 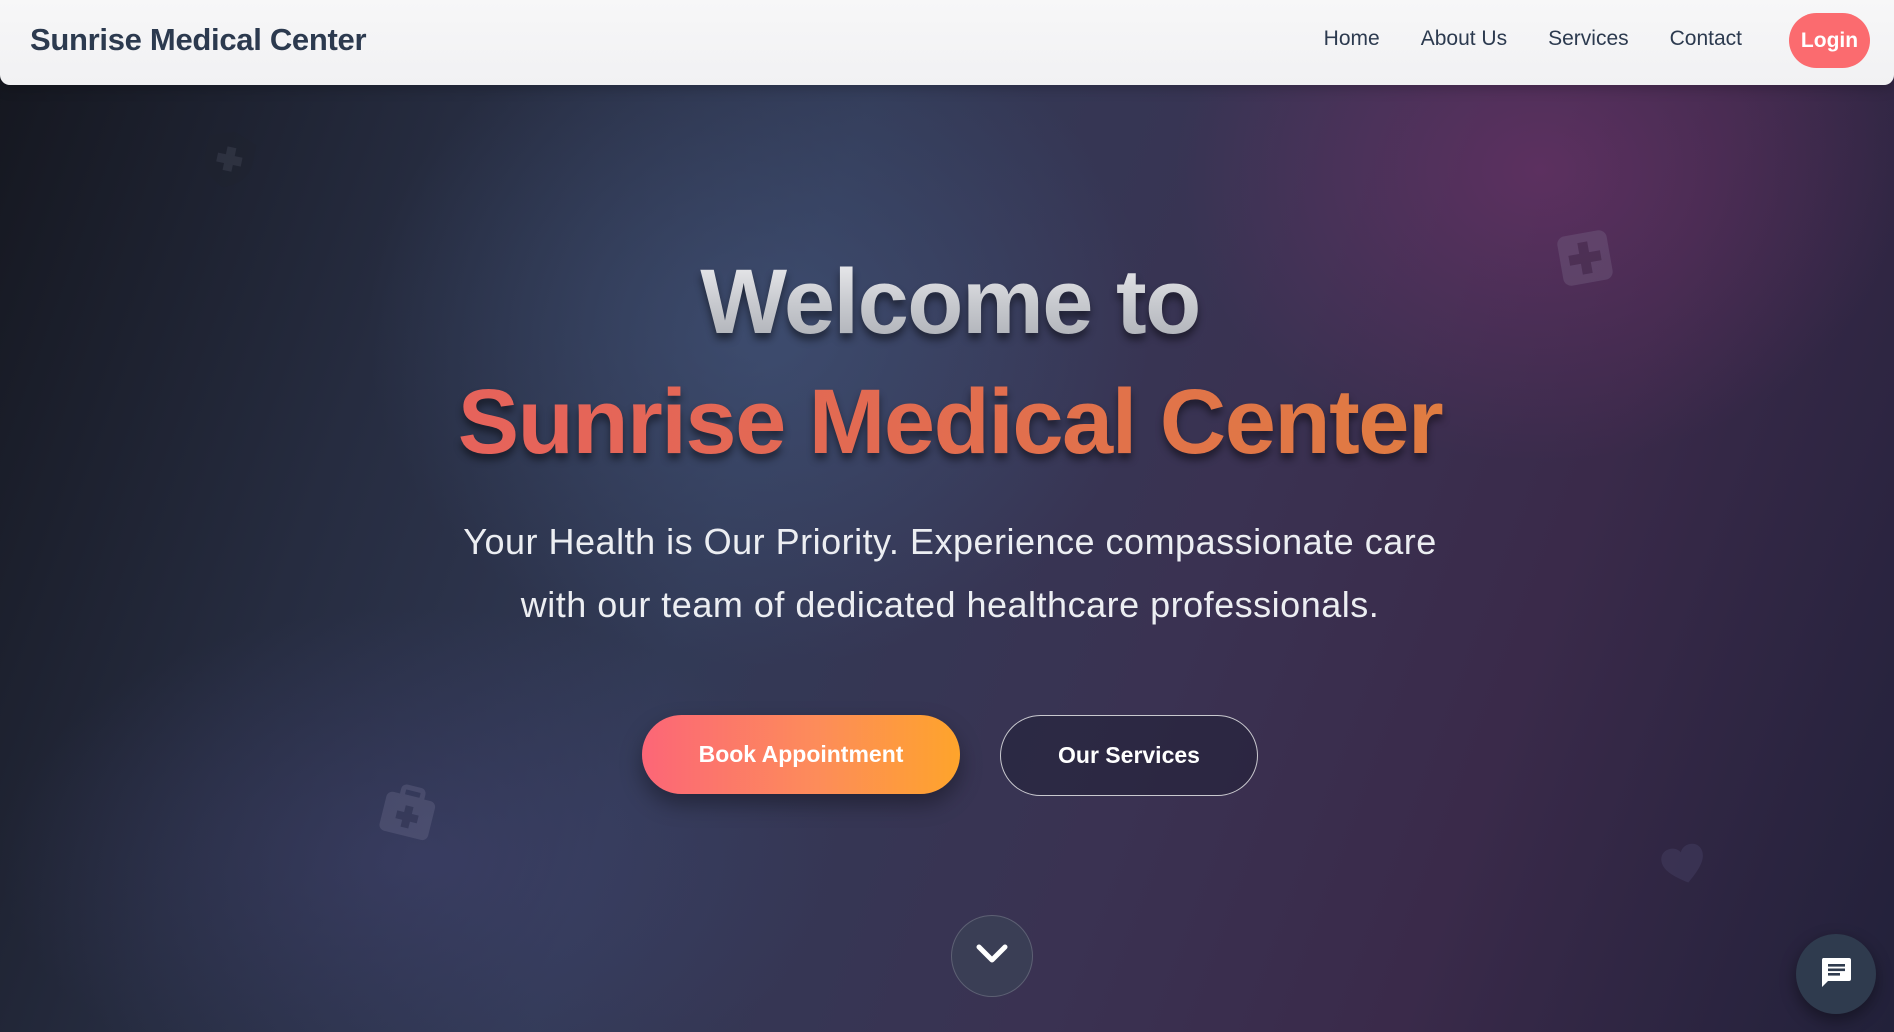 I want to click on hero-title-welcome: Welcome to, so click(x=947, y=302).